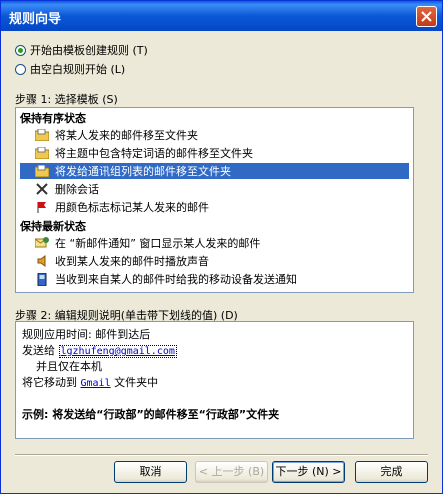 Image resolution: width=443 pixels, height=494 pixels. Describe the element at coordinates (96, 383) in the screenshot. I see `folder-link: Gmail` at that location.